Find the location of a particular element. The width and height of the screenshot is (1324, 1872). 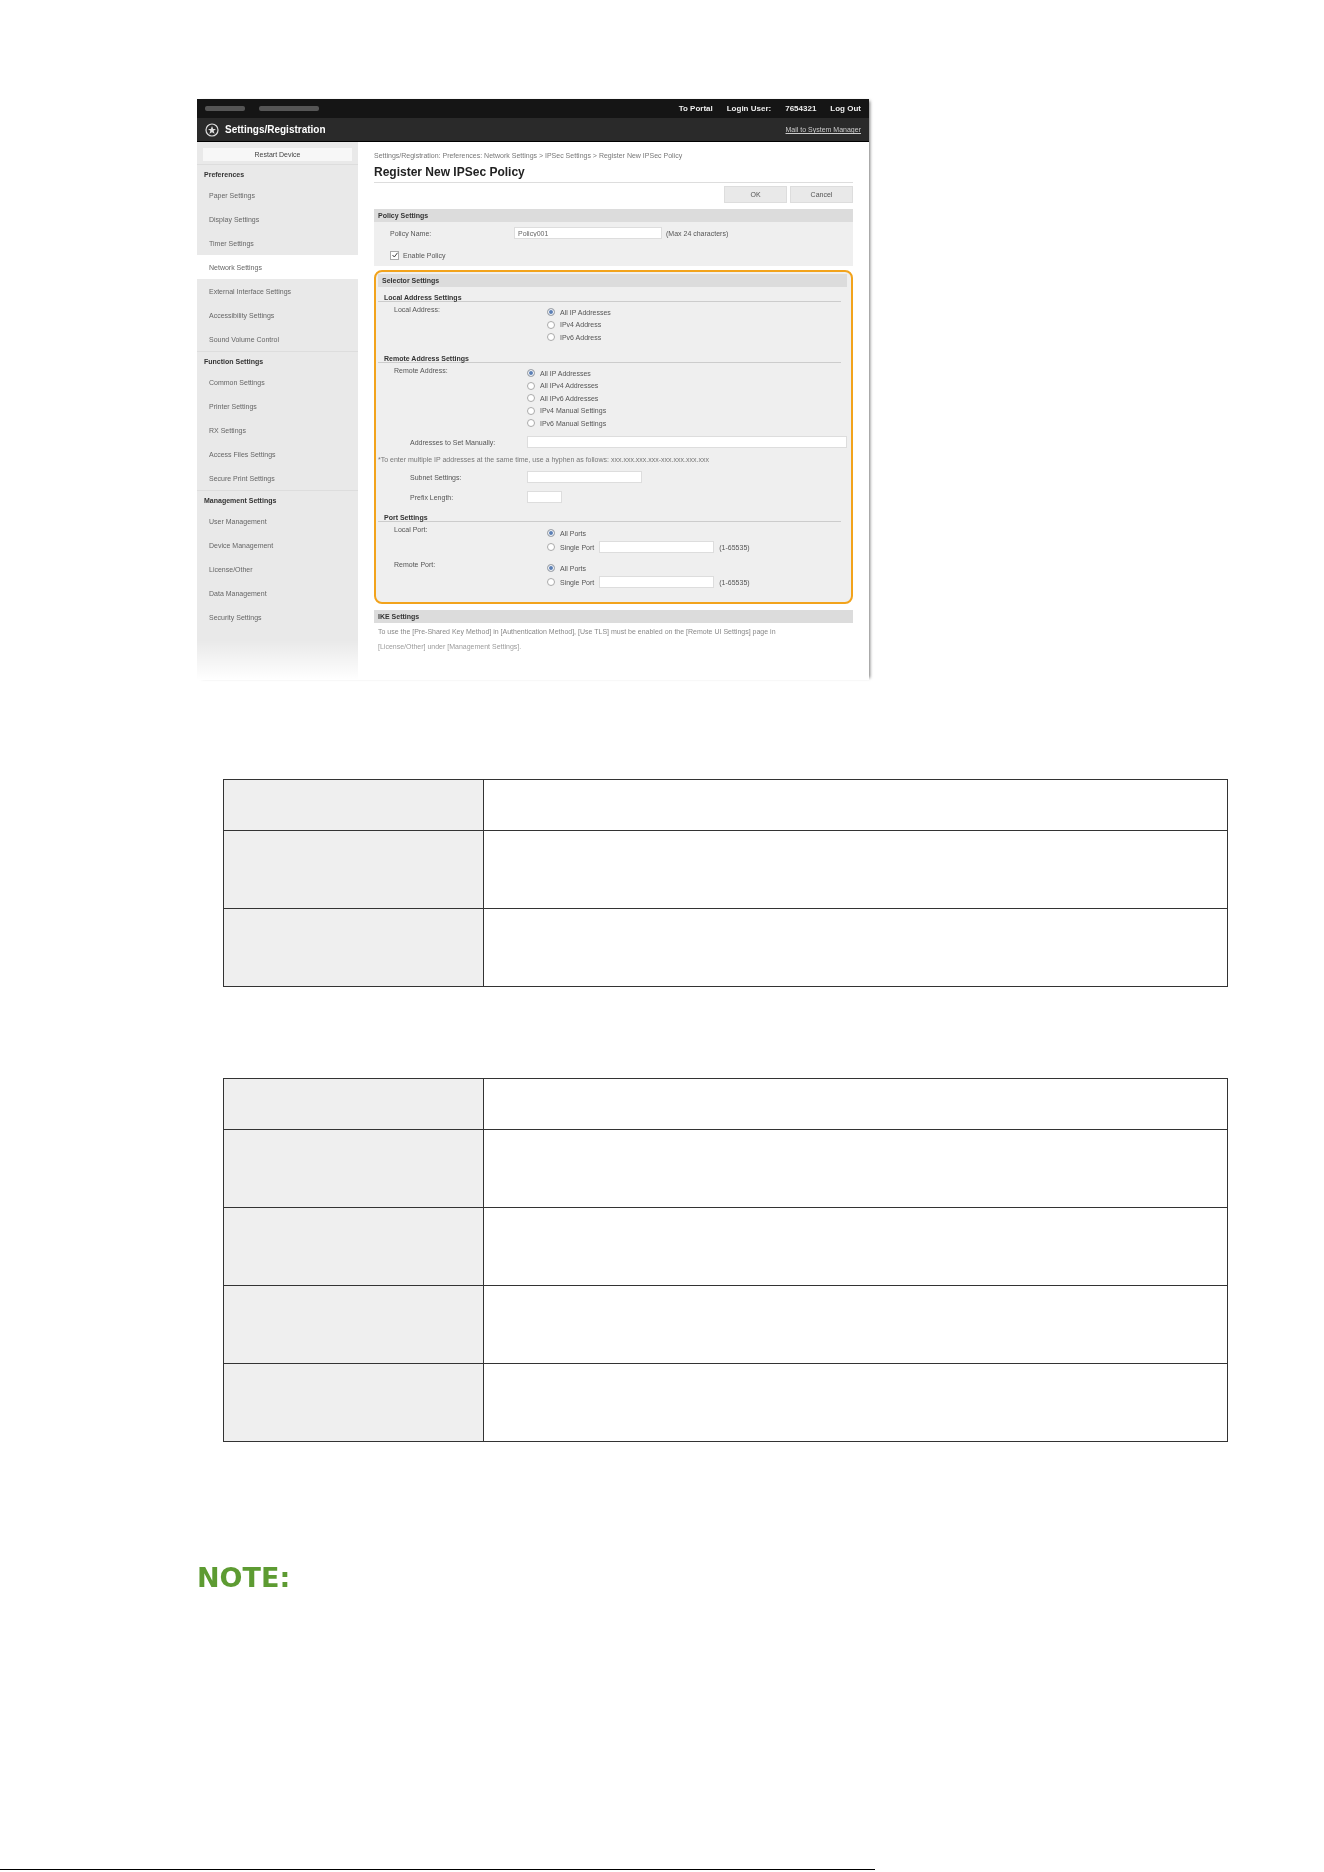

subnet-field is located at coordinates (584, 477).